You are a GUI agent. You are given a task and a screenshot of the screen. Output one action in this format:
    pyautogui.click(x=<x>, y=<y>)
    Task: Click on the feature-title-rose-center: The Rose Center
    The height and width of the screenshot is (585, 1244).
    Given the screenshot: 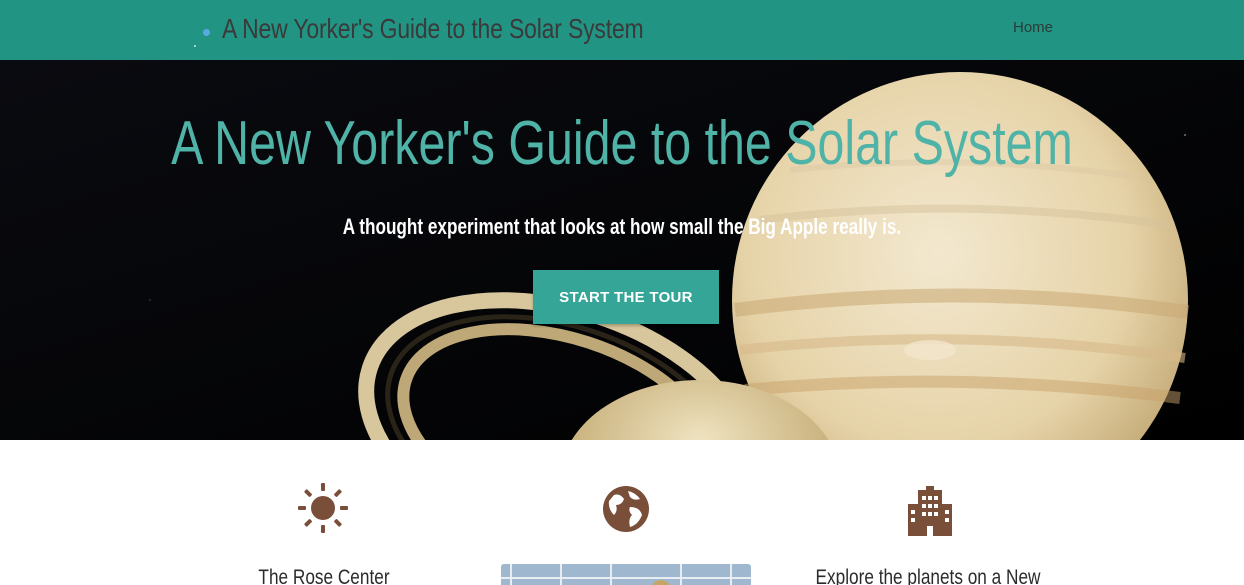 What is the action you would take?
    pyautogui.click(x=324, y=575)
    